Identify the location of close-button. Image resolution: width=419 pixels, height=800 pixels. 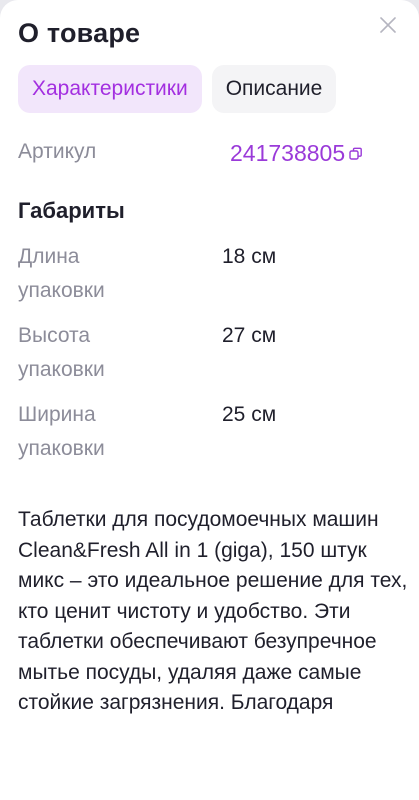
(388, 27).